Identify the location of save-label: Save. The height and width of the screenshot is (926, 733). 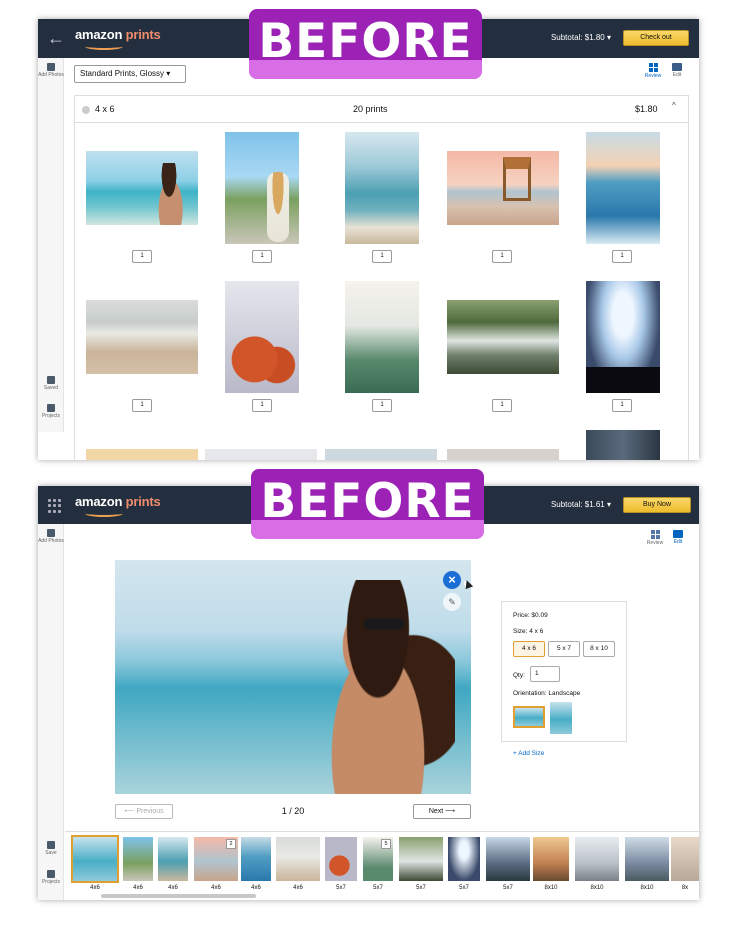
(51, 853).